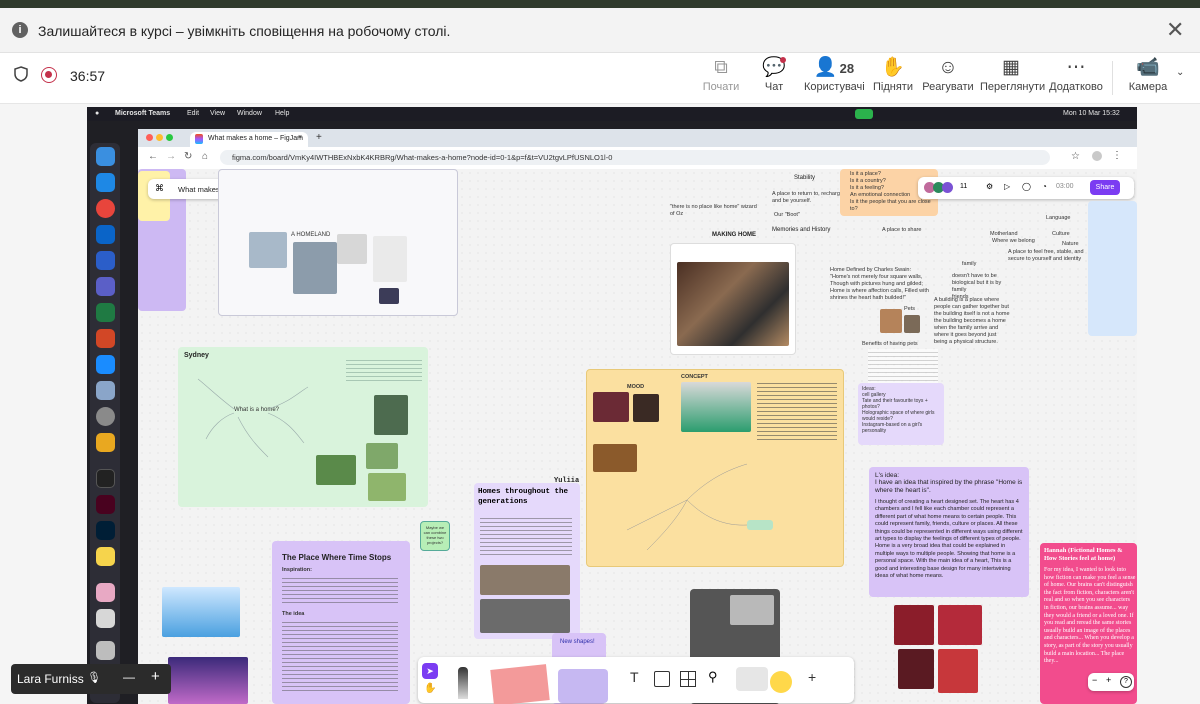 The width and height of the screenshot is (1200, 704). What do you see at coordinates (105, 592) in the screenshot?
I see `photos-icon` at bounding box center [105, 592].